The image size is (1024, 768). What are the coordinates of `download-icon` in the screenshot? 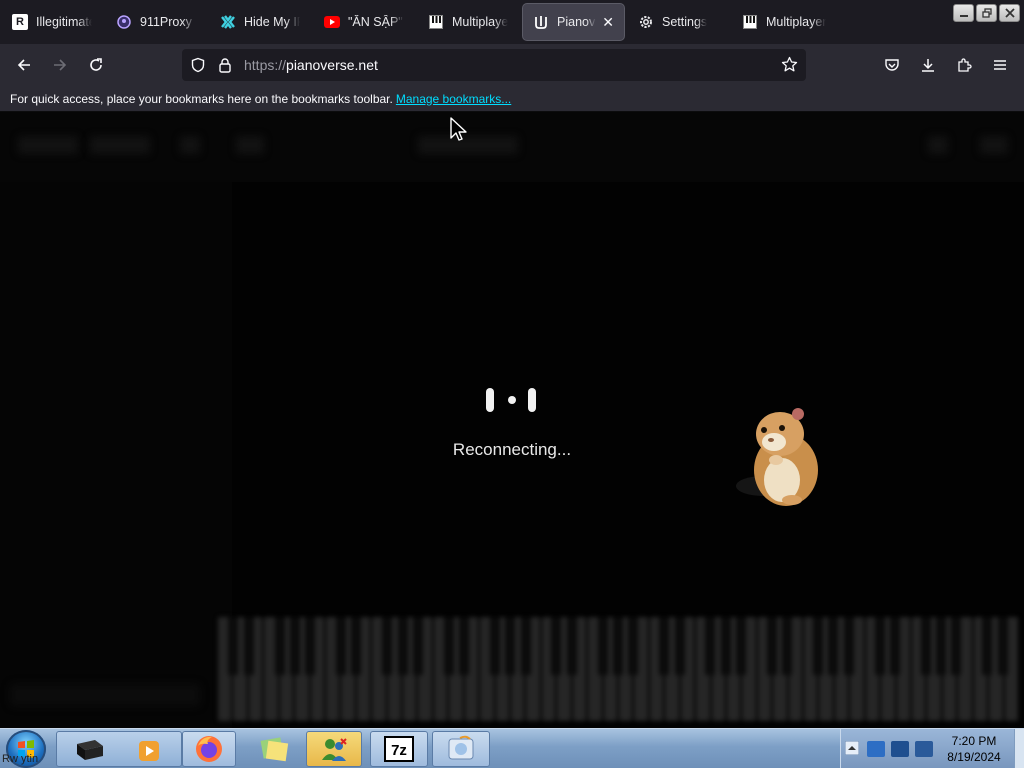 It's located at (928, 65).